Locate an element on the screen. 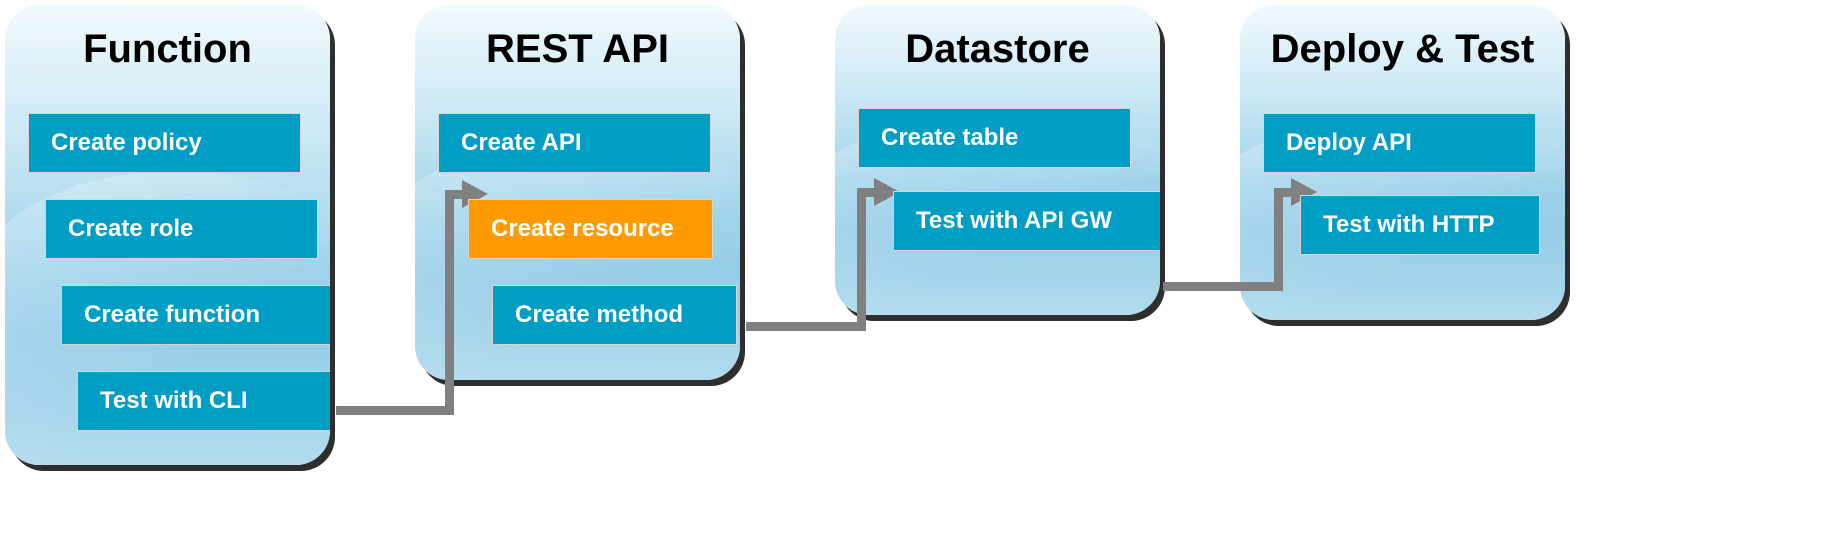 The image size is (1828, 550). step-create-resource: Create resource is located at coordinates (590, 229).